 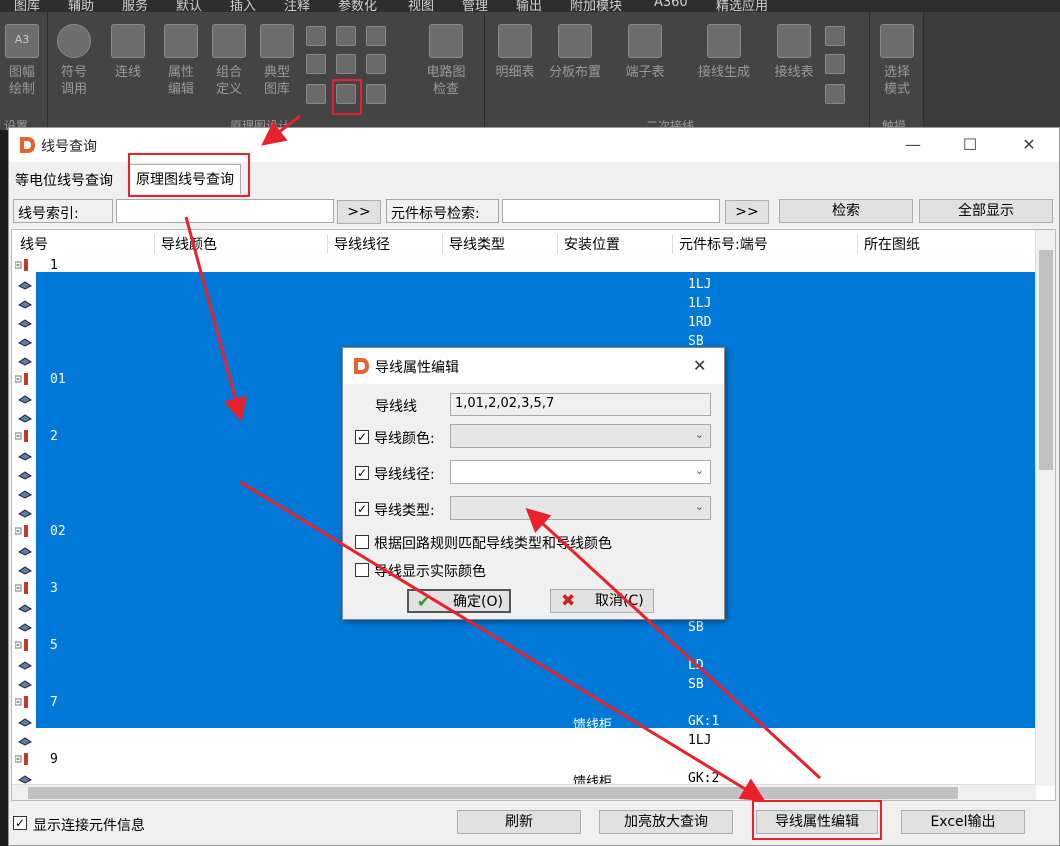 What do you see at coordinates (611, 211) in the screenshot?
I see `elem-search-input` at bounding box center [611, 211].